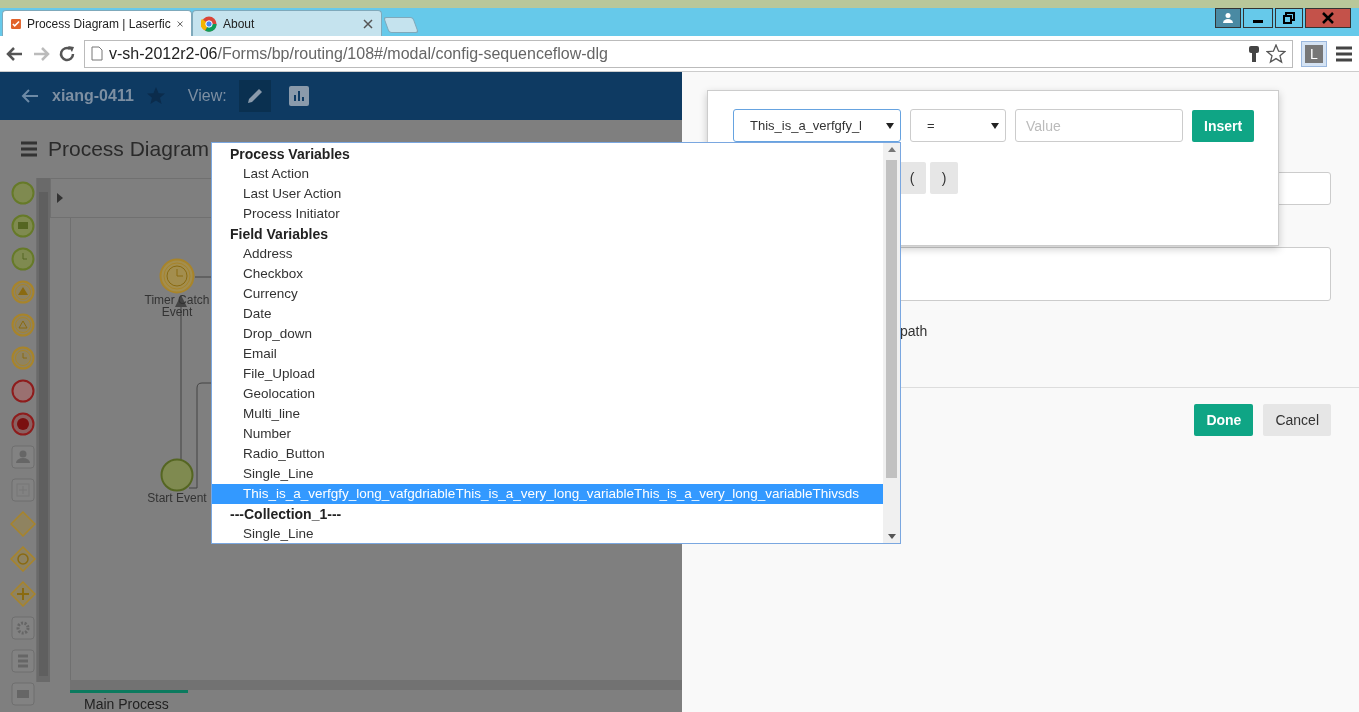 The width and height of the screenshot is (1359, 712). I want to click on dropdown-option: Multi_line, so click(547, 414).